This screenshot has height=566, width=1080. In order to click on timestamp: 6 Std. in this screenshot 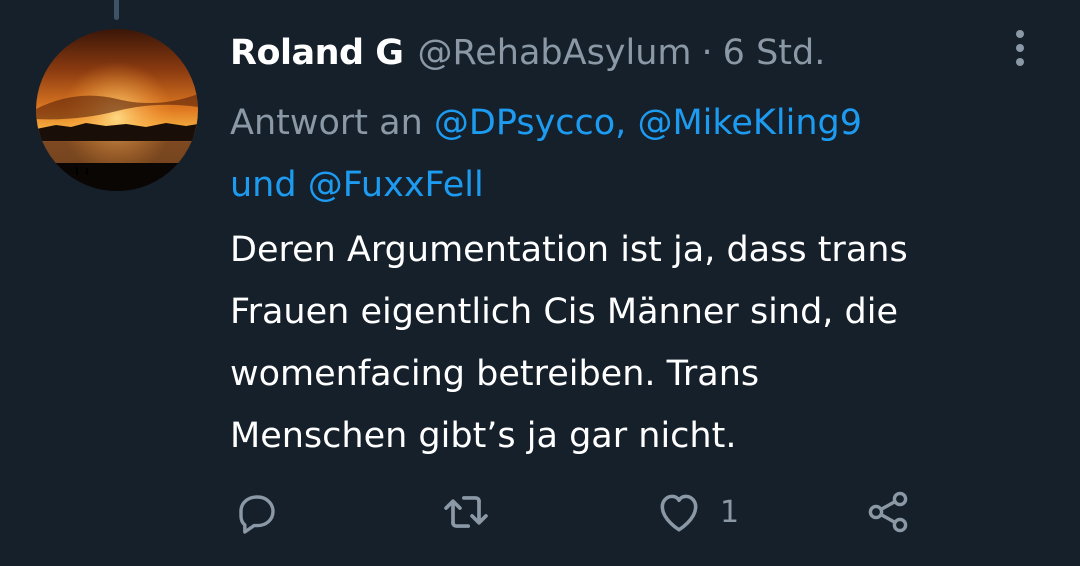, I will do `click(774, 53)`.